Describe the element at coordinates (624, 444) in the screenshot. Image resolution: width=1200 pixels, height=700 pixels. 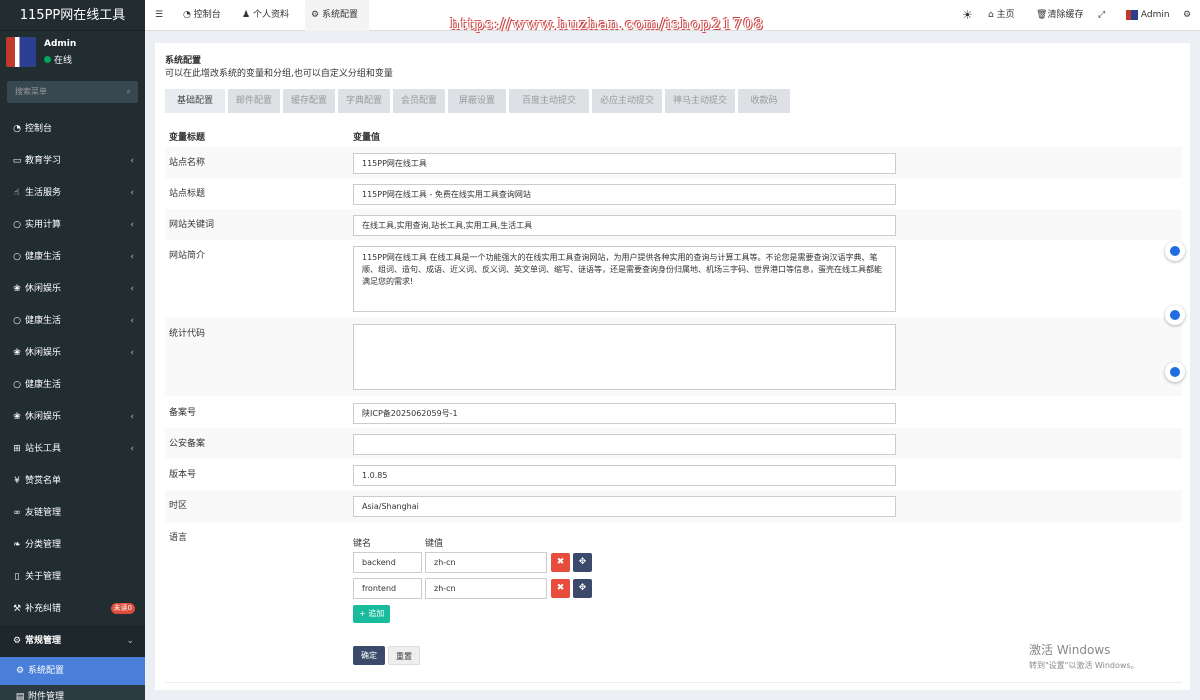
I see `value-input` at that location.